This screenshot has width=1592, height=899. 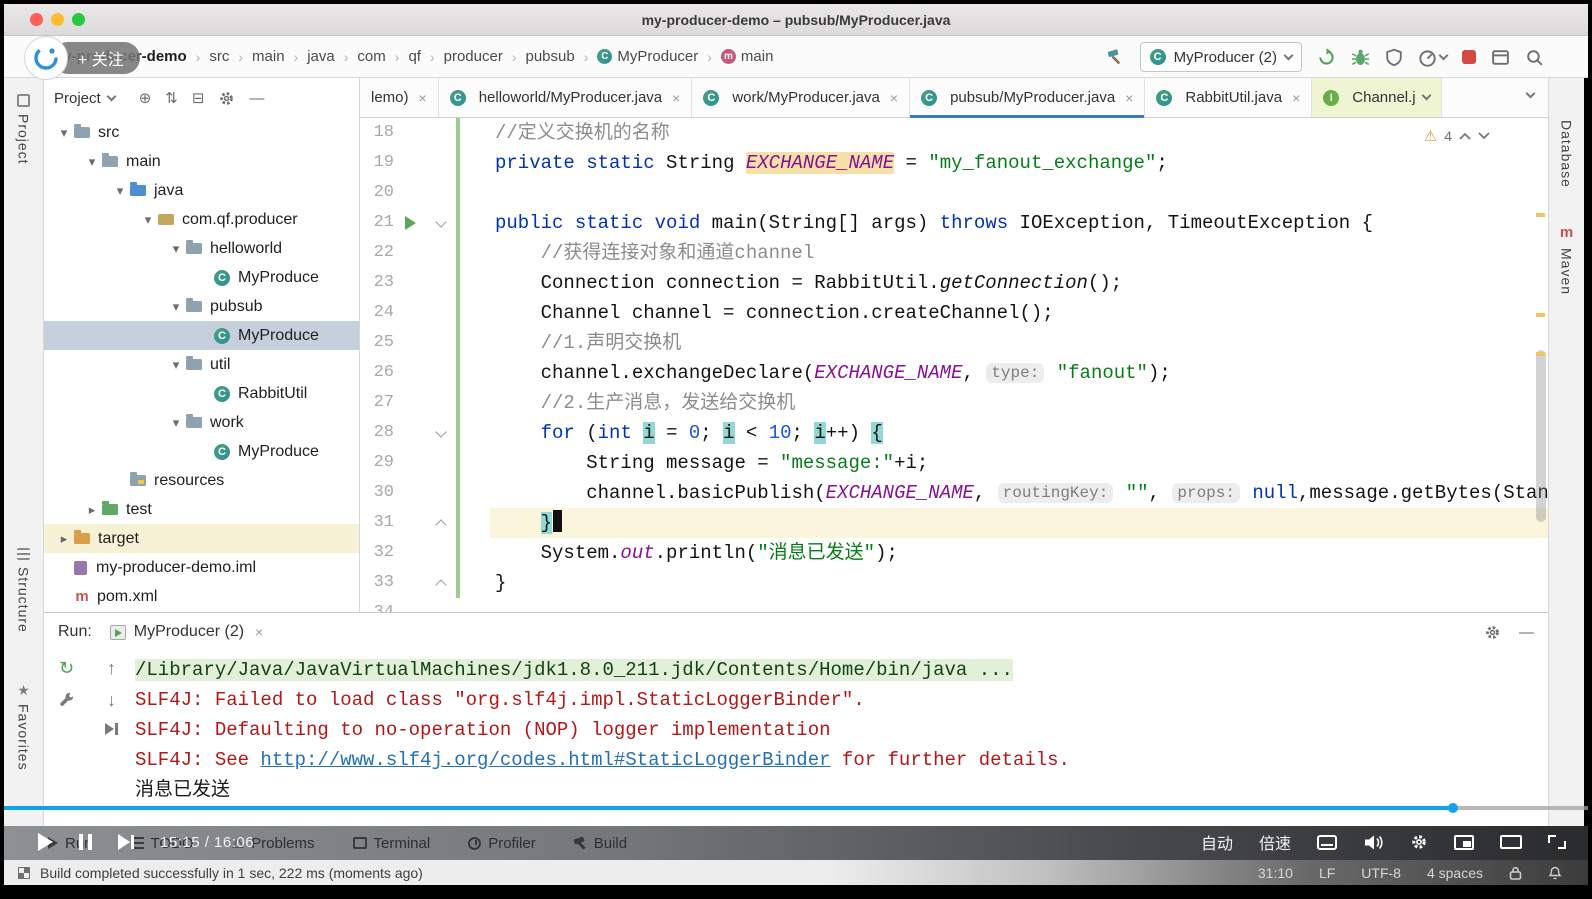 I want to click on panel-settings-icon, so click(x=226, y=98).